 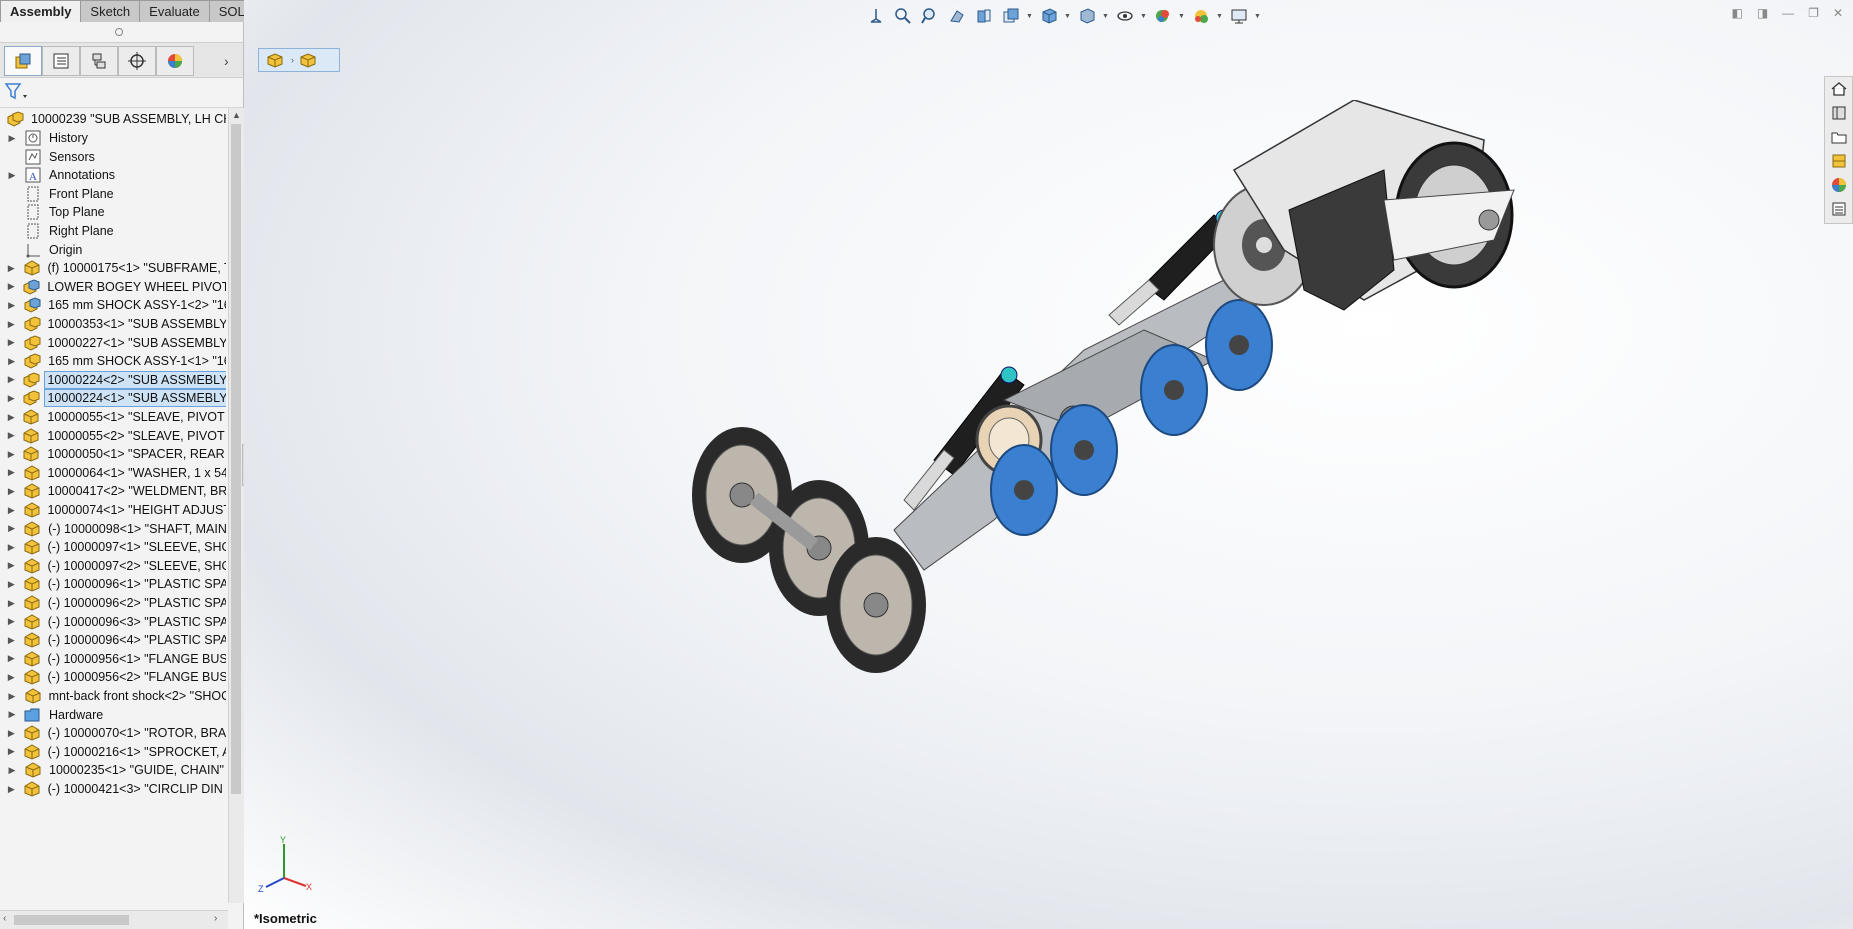 I want to click on hide-show-button, so click(x=1125, y=16).